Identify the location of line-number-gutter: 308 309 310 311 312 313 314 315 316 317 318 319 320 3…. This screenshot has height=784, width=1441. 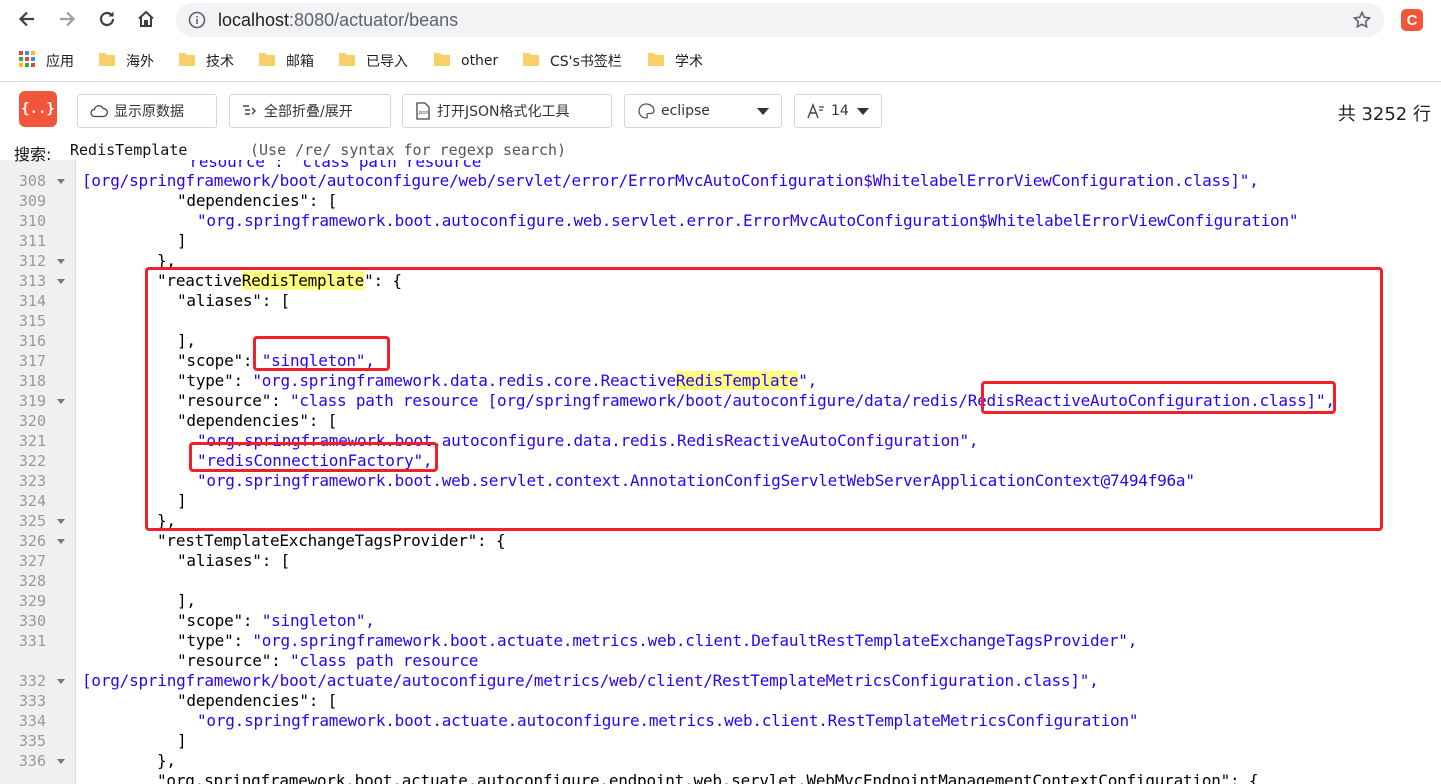
(38, 472).